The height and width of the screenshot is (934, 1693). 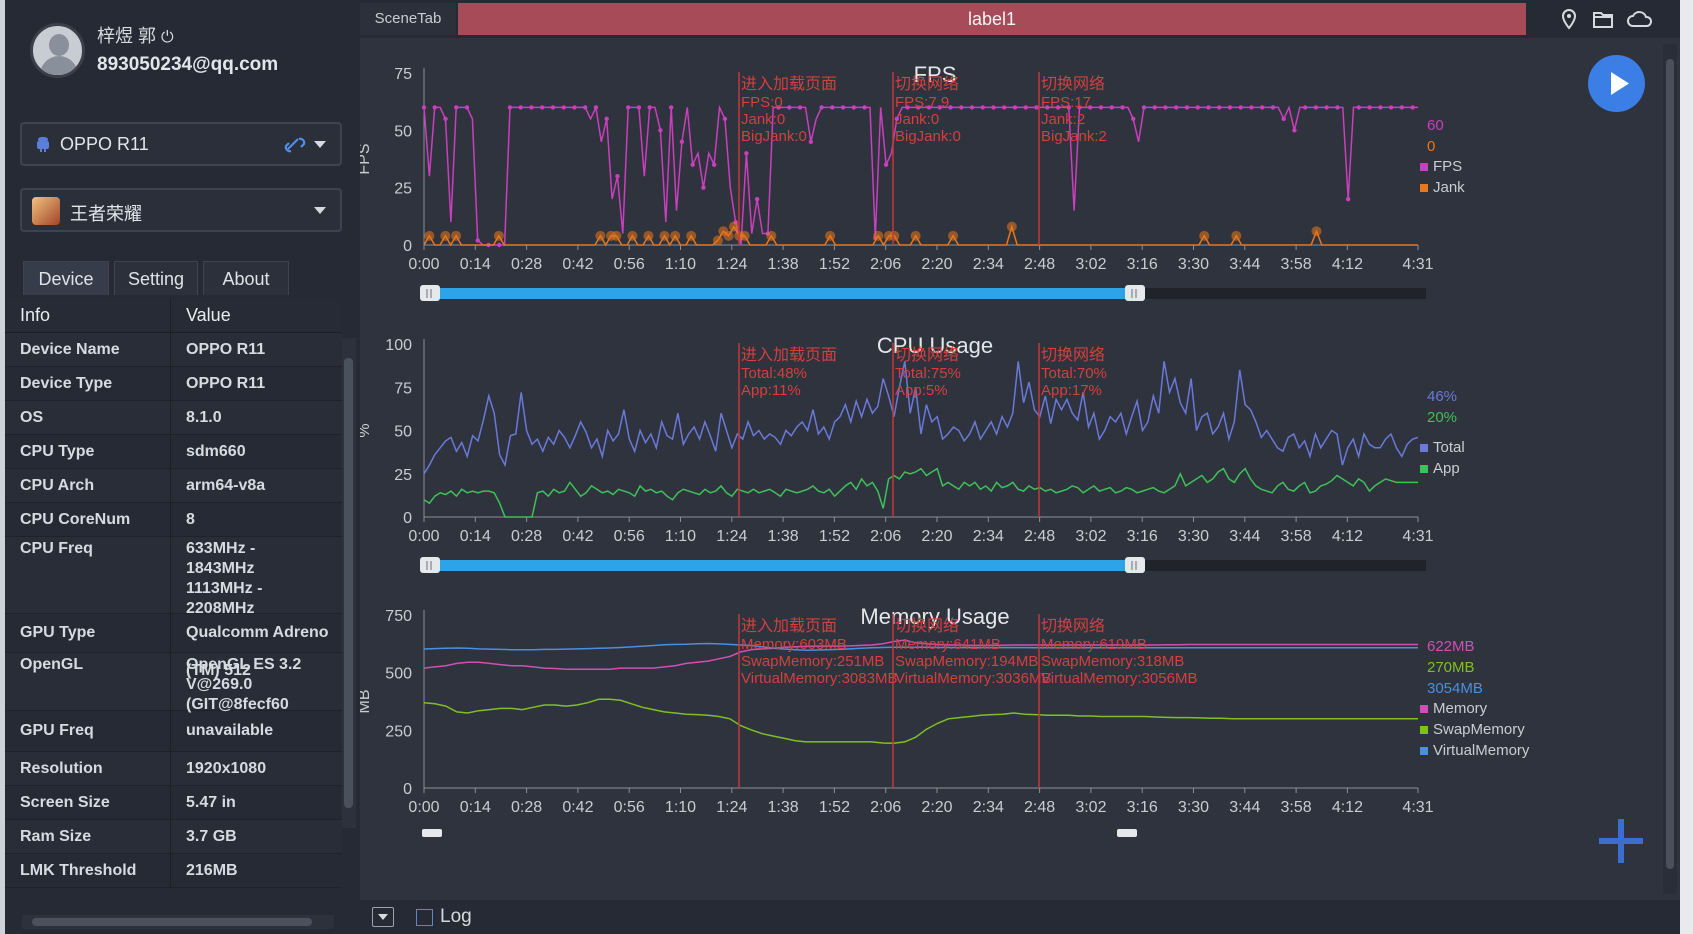 What do you see at coordinates (1193, 807) in the screenshot?
I see `x-tick-label: 3:30` at bounding box center [1193, 807].